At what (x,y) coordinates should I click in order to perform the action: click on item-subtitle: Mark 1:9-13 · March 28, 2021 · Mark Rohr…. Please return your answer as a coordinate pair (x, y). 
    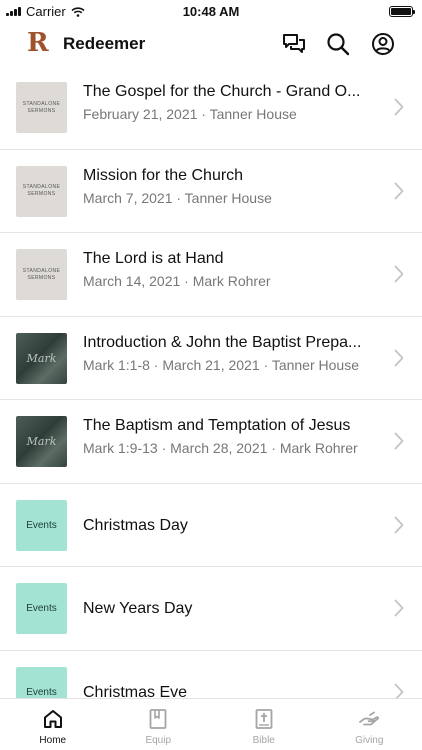
    Looking at the image, I should click on (220, 448).